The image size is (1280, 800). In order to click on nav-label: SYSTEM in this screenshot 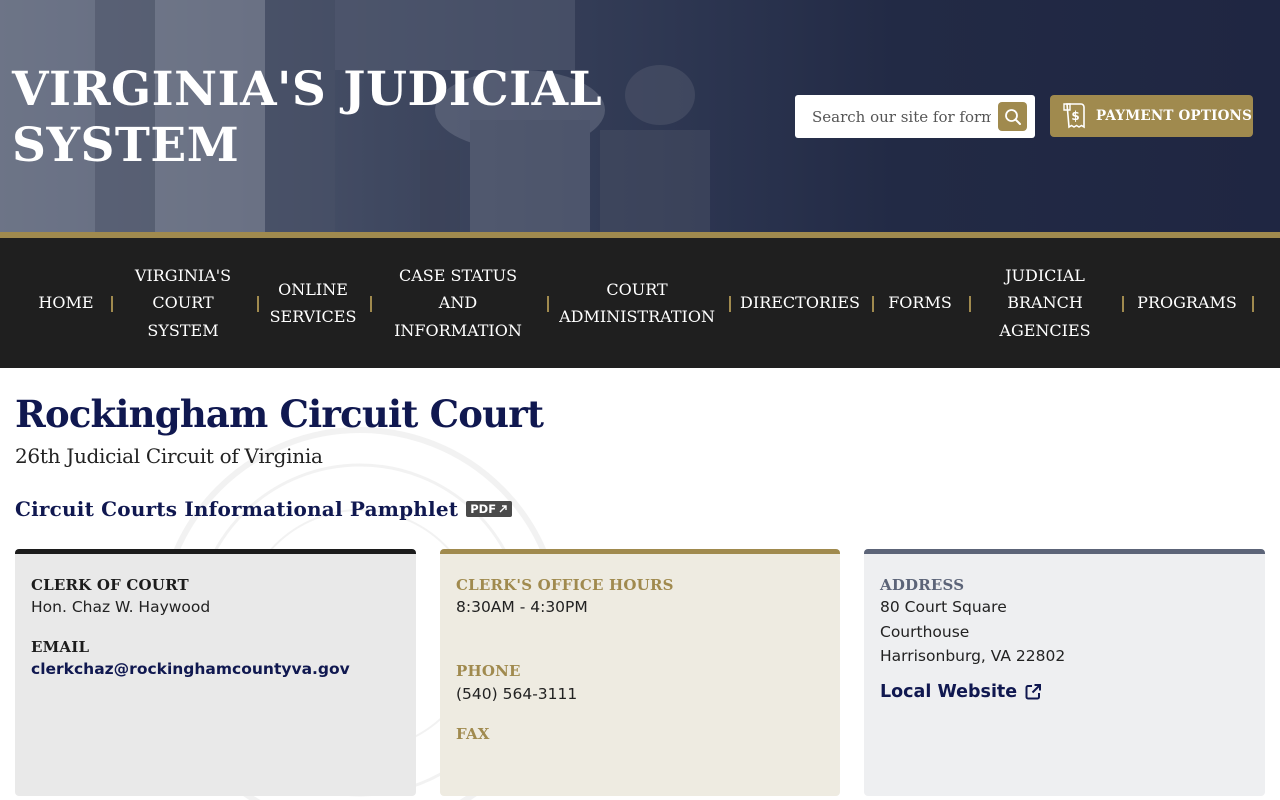, I will do `click(183, 330)`.